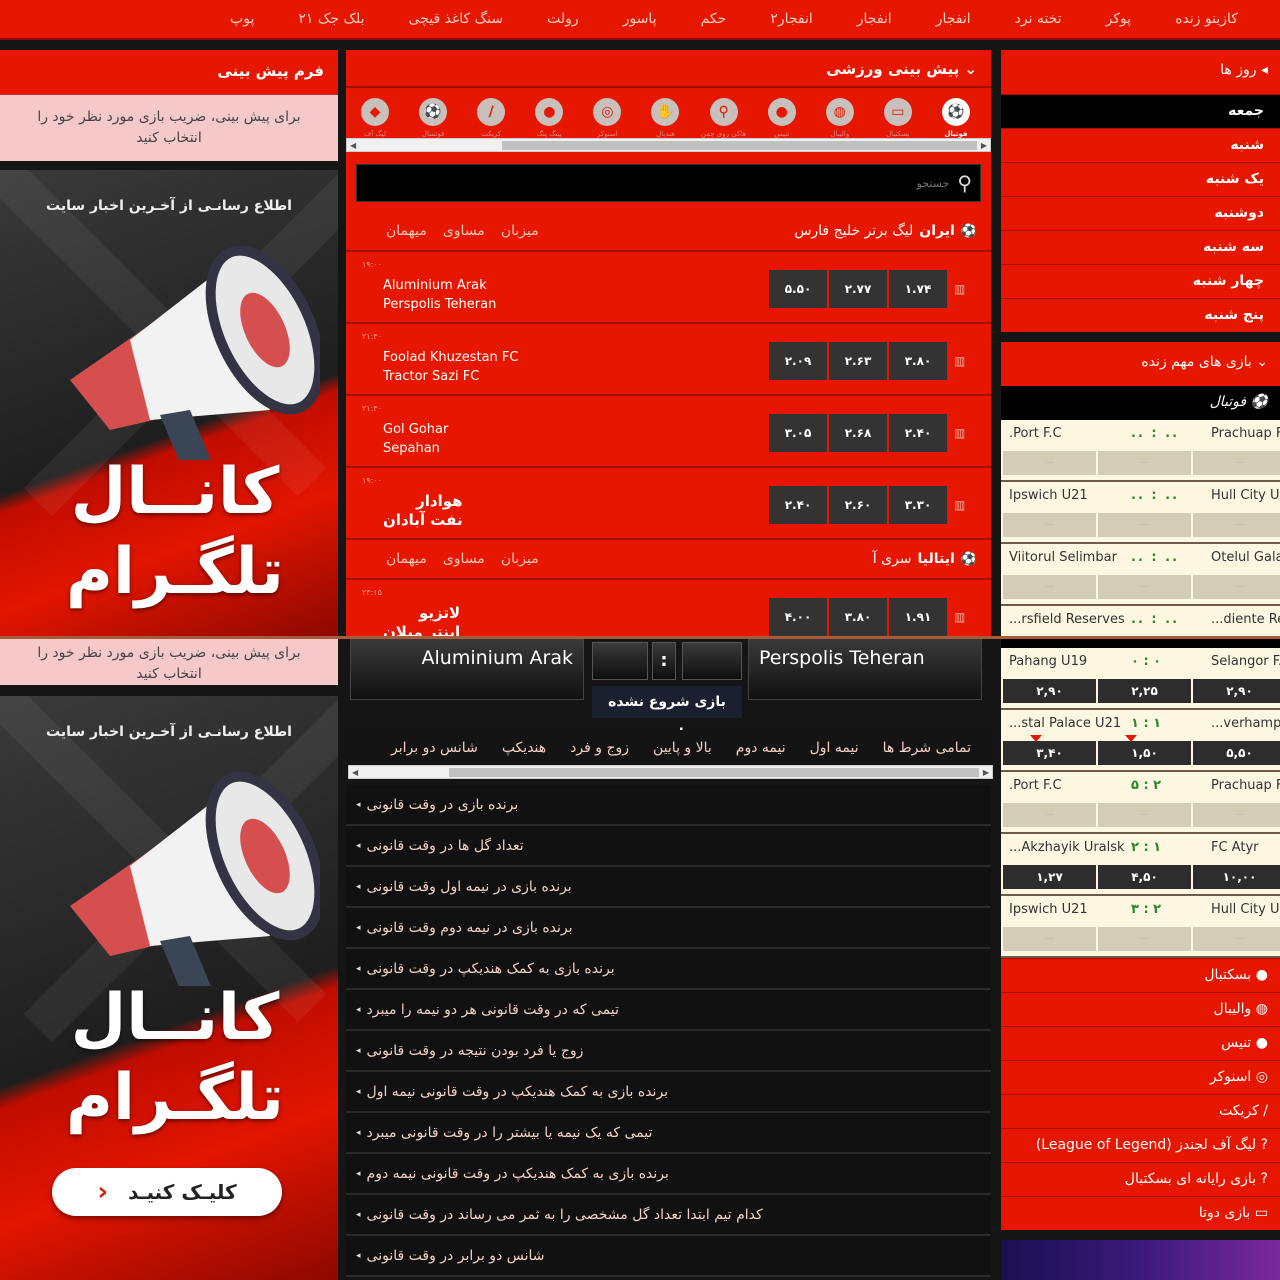  I want to click on live-match: .Port F.C ۵ : ۲ Prachuap F — — —, so click(1140, 803).